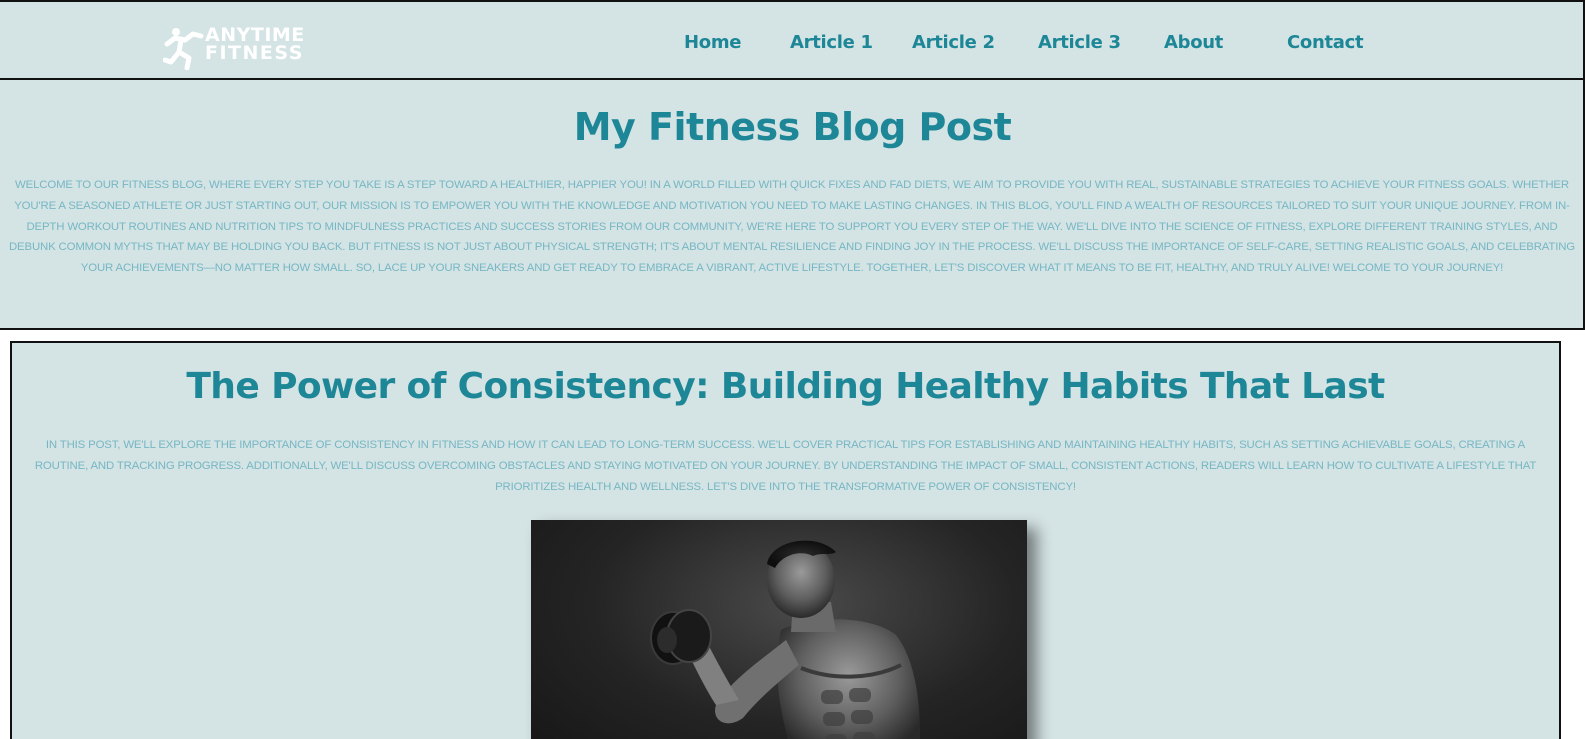 This screenshot has width=1585, height=739. I want to click on brand-line-2: FITNESS, so click(254, 53).